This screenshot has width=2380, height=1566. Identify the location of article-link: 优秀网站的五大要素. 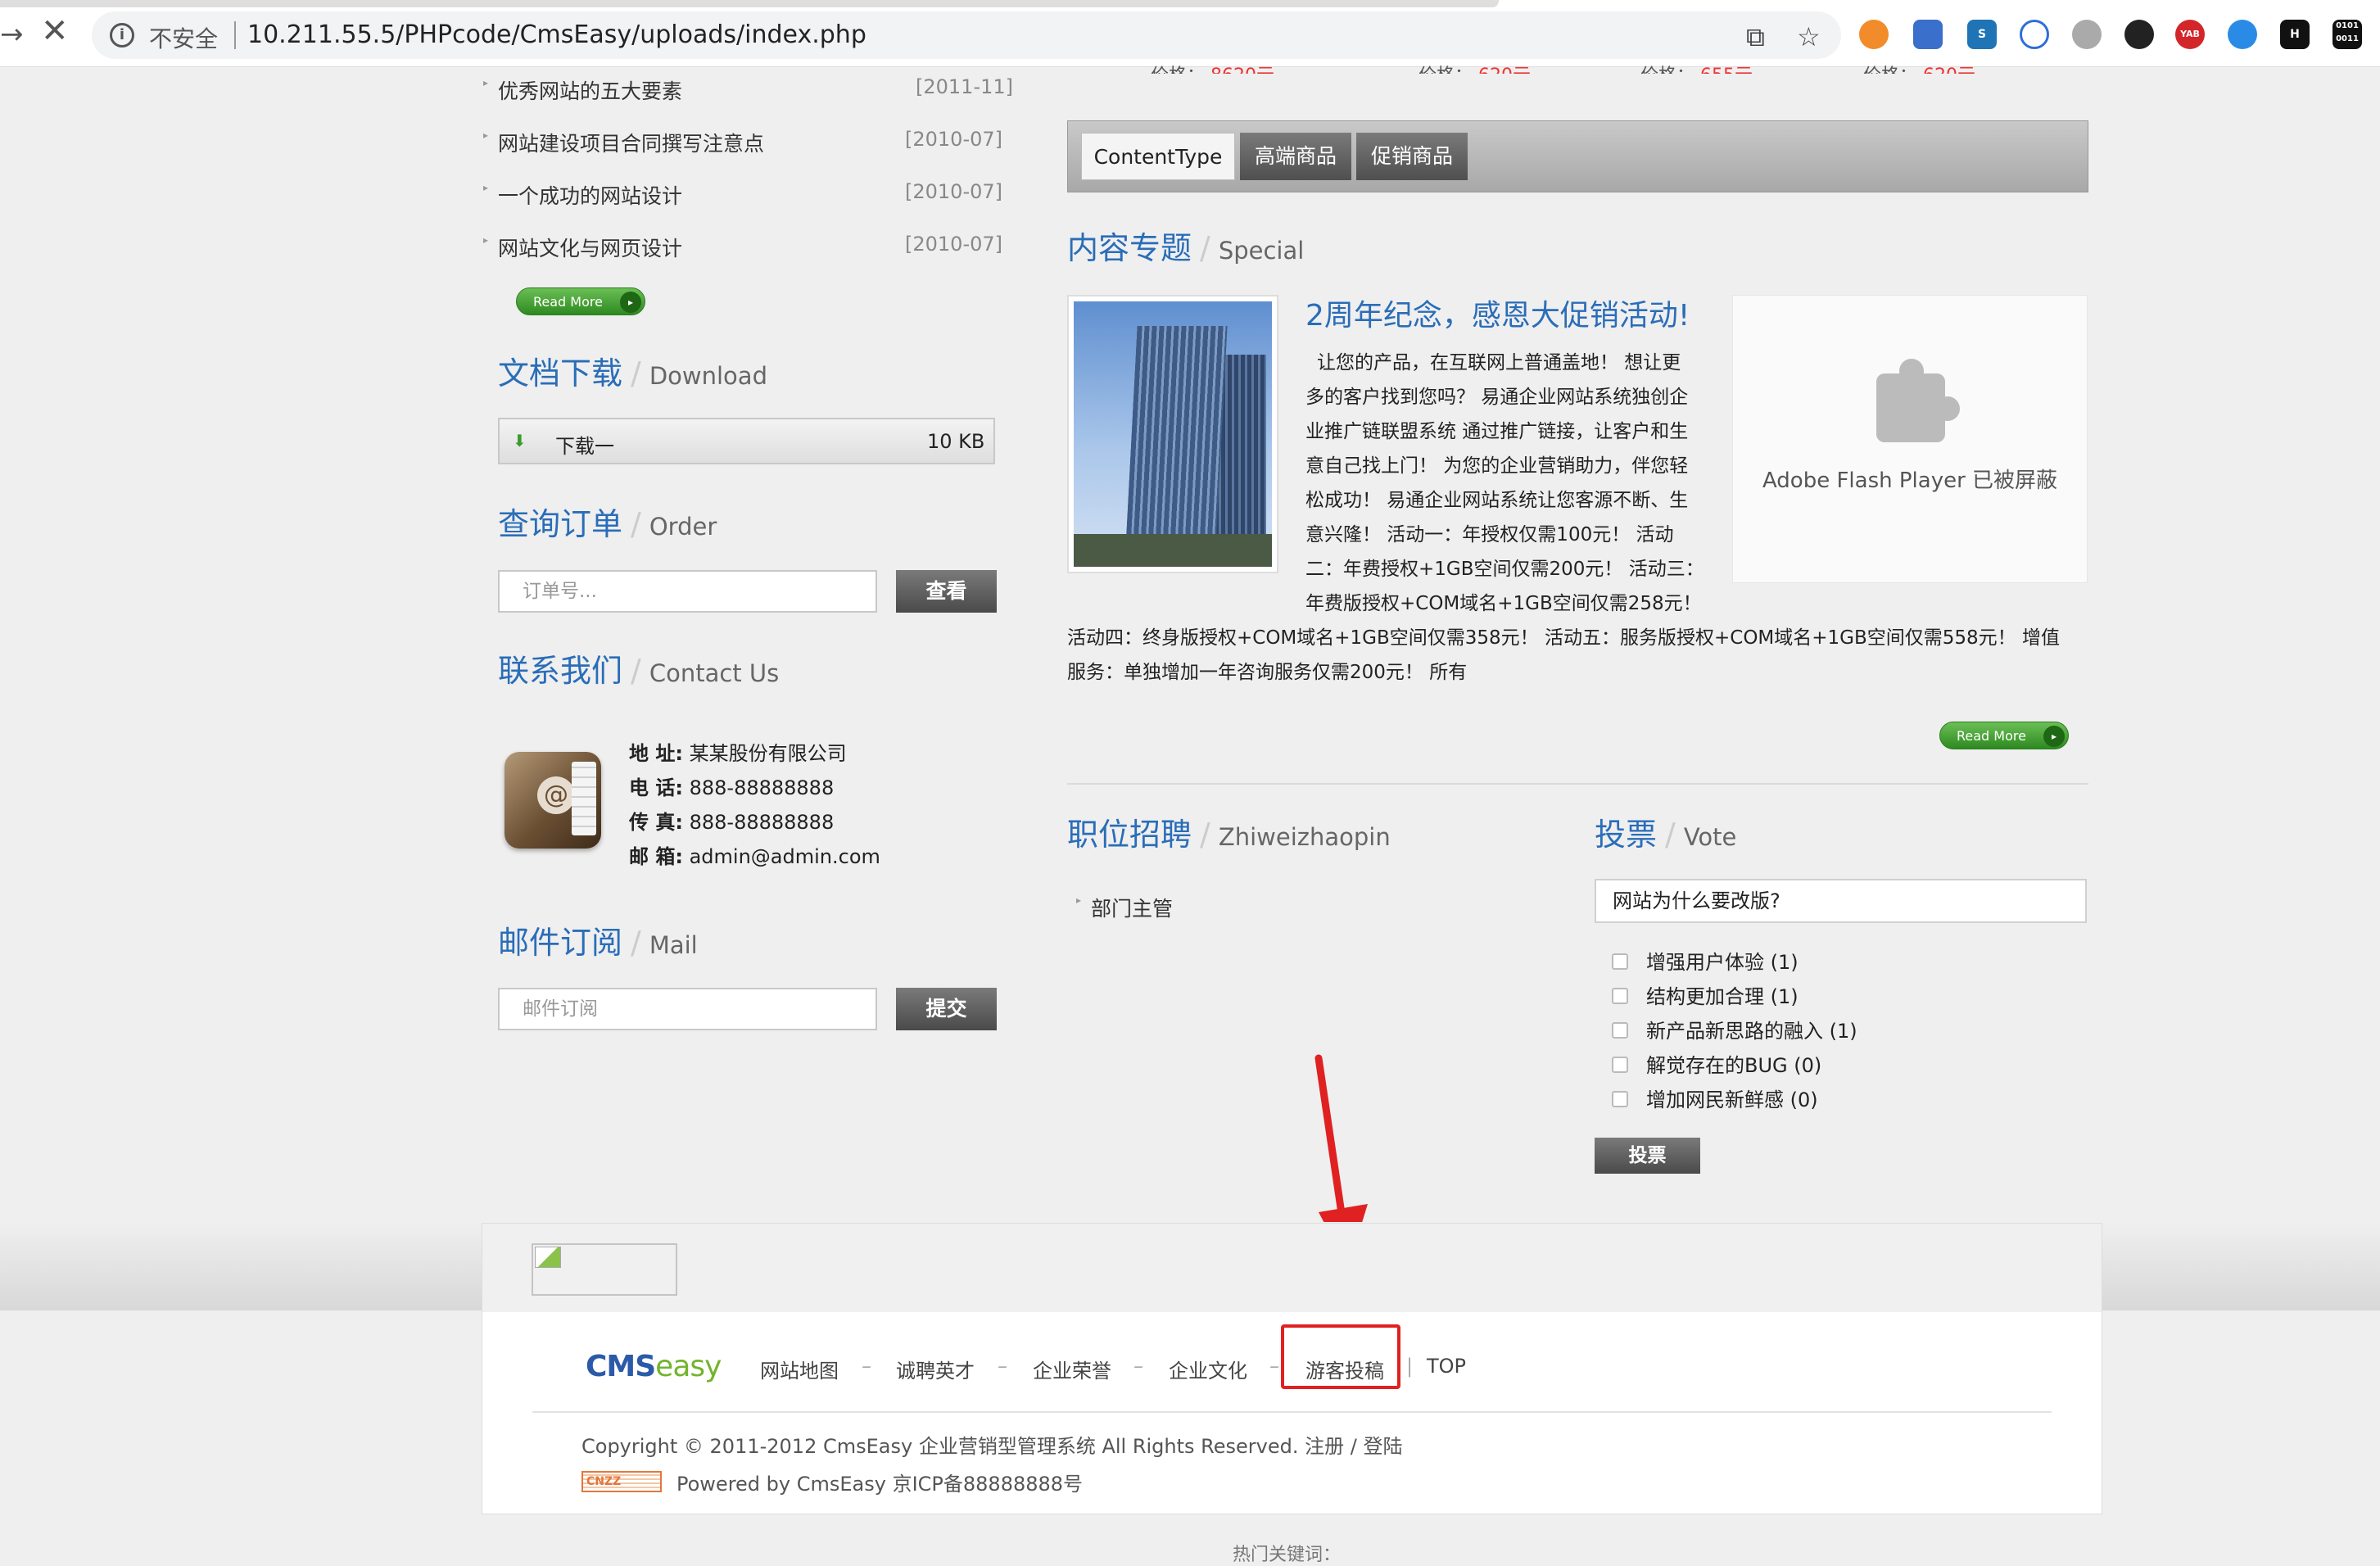
(583, 90).